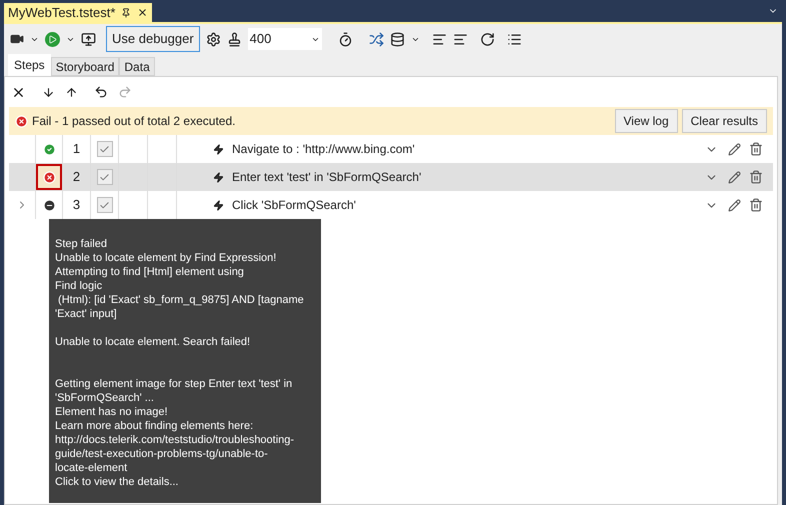 This screenshot has height=505, width=786. What do you see at coordinates (324, 149) in the screenshot?
I see `step-description: Navigate to : 'http://www.bing.com'` at bounding box center [324, 149].